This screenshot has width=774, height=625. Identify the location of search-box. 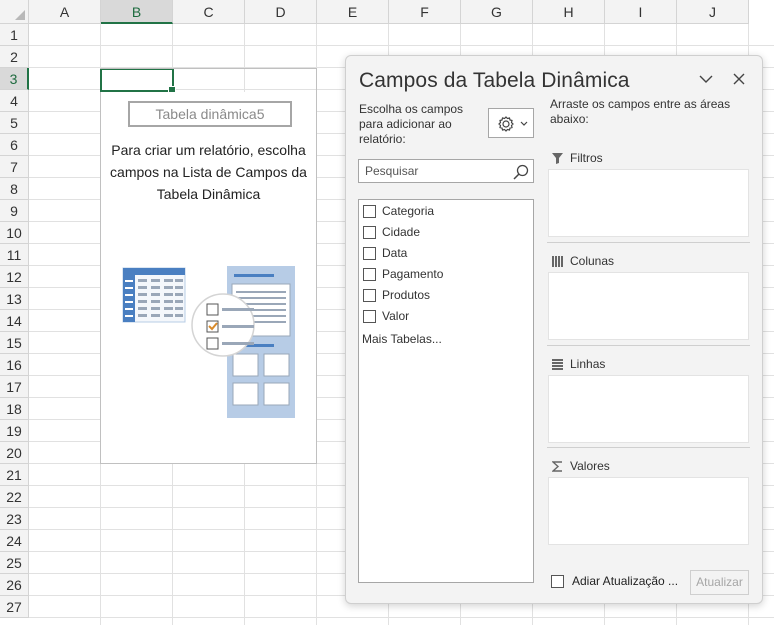
(446, 171).